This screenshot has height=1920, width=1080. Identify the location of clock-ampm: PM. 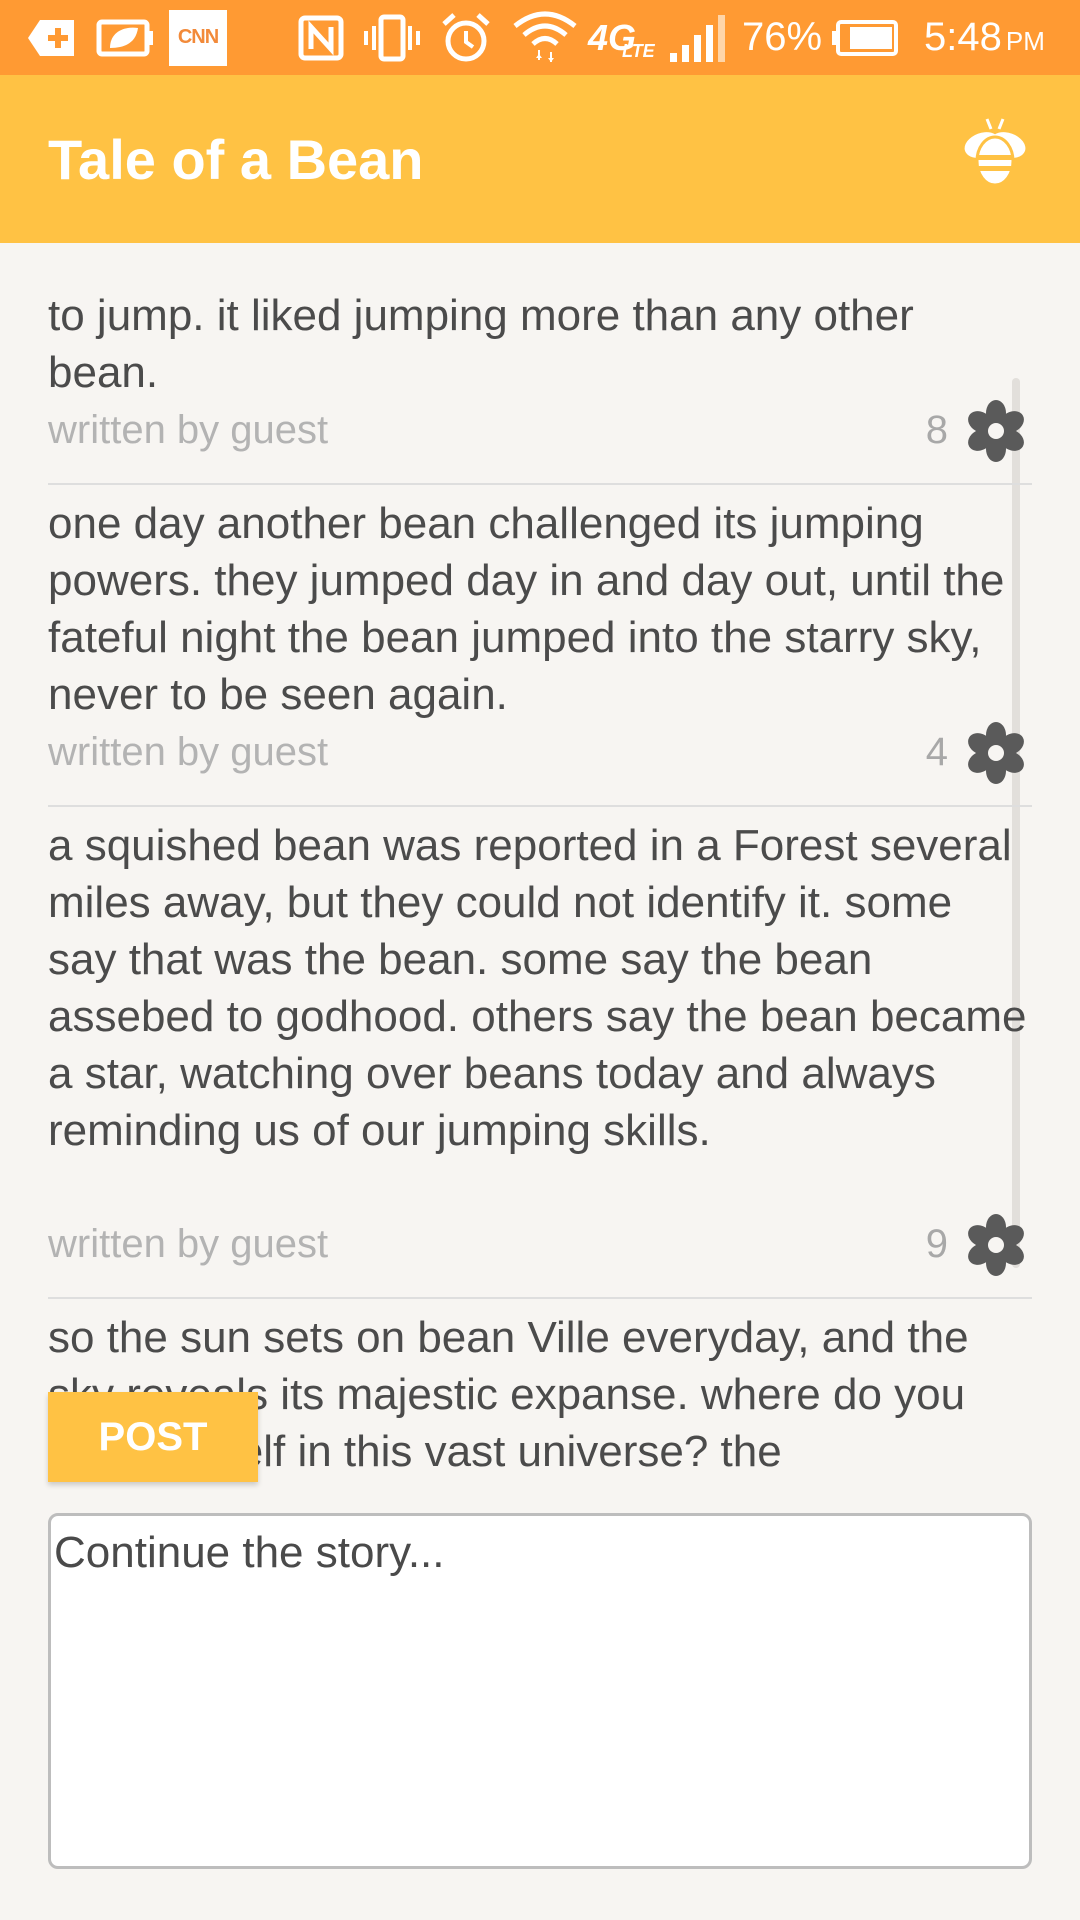
(1025, 41).